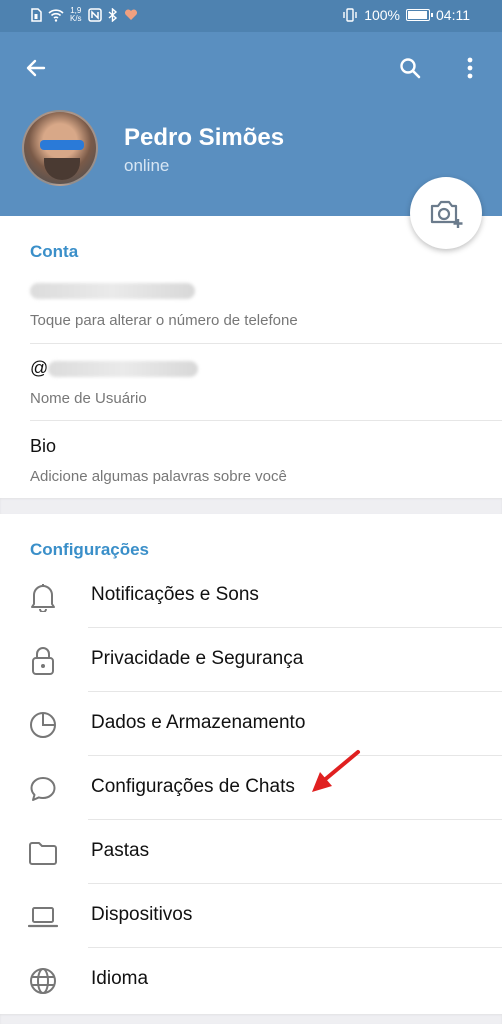  Describe the element at coordinates (43, 789) in the screenshot. I see `chat-bubble-icon` at that location.